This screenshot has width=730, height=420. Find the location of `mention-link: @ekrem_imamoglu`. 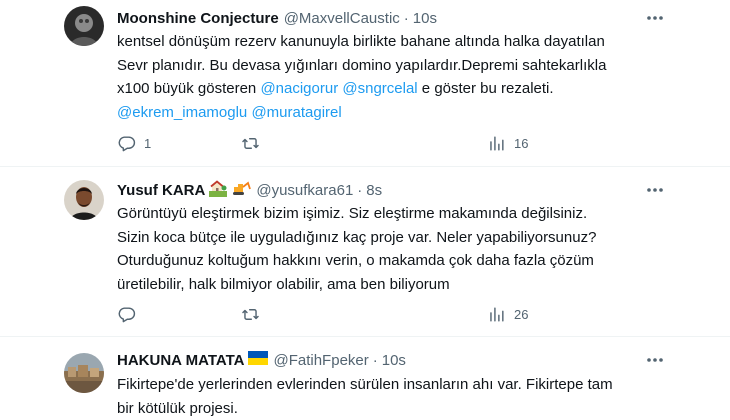

mention-link: @ekrem_imamoglu is located at coordinates (182, 112).